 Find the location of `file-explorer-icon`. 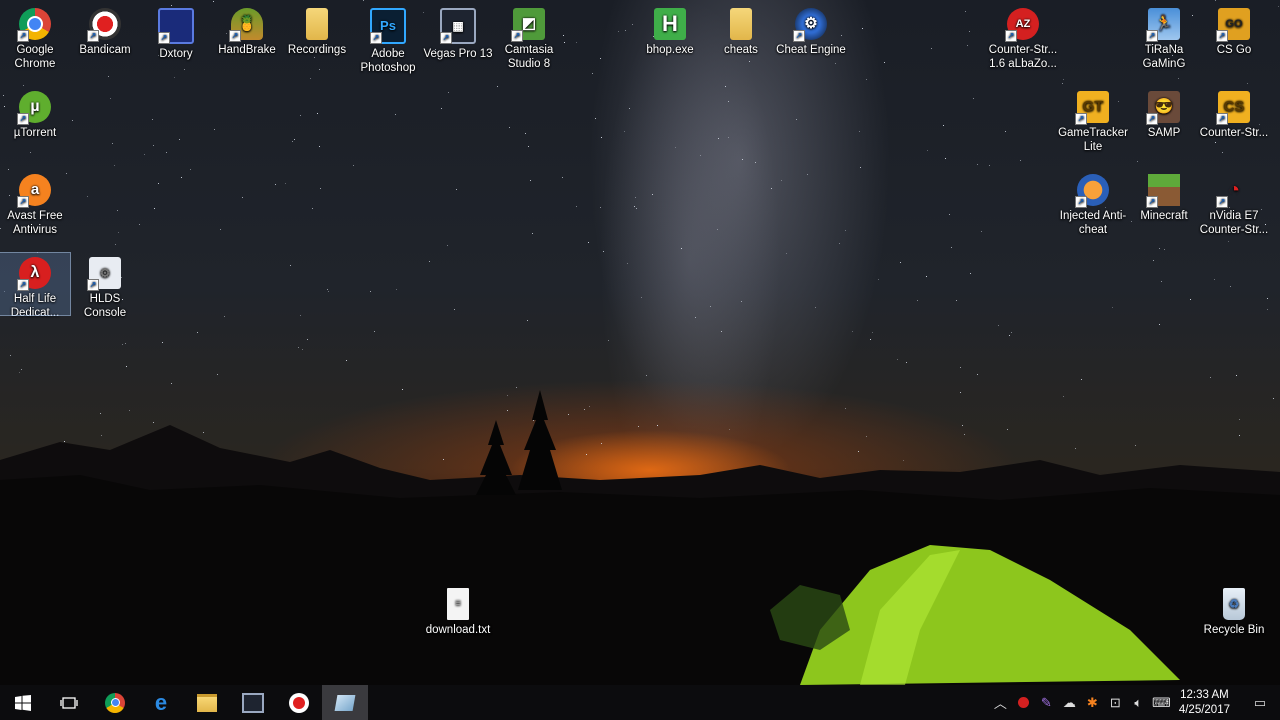

file-explorer-icon is located at coordinates (207, 702).